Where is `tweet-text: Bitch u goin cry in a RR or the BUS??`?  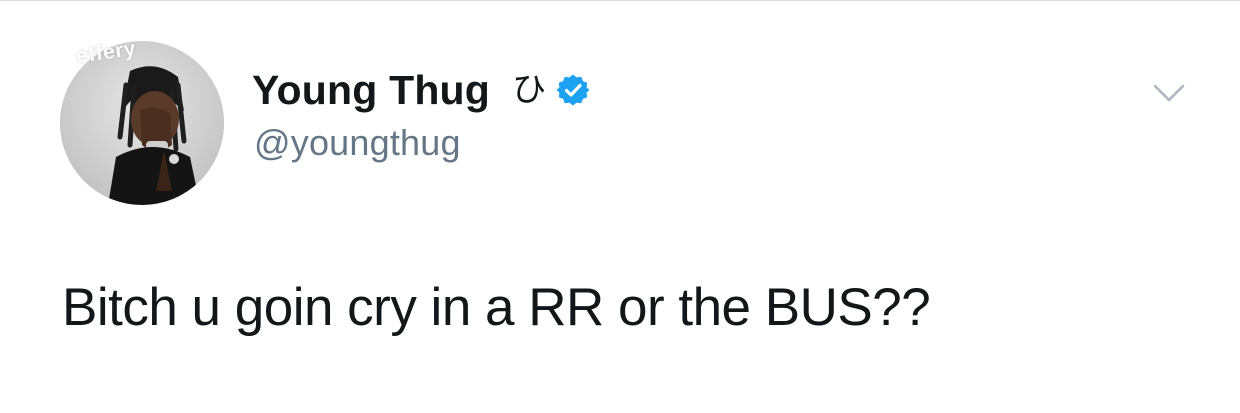
tweet-text: Bitch u goin cry in a RR or the BUS?? is located at coordinates (496, 307).